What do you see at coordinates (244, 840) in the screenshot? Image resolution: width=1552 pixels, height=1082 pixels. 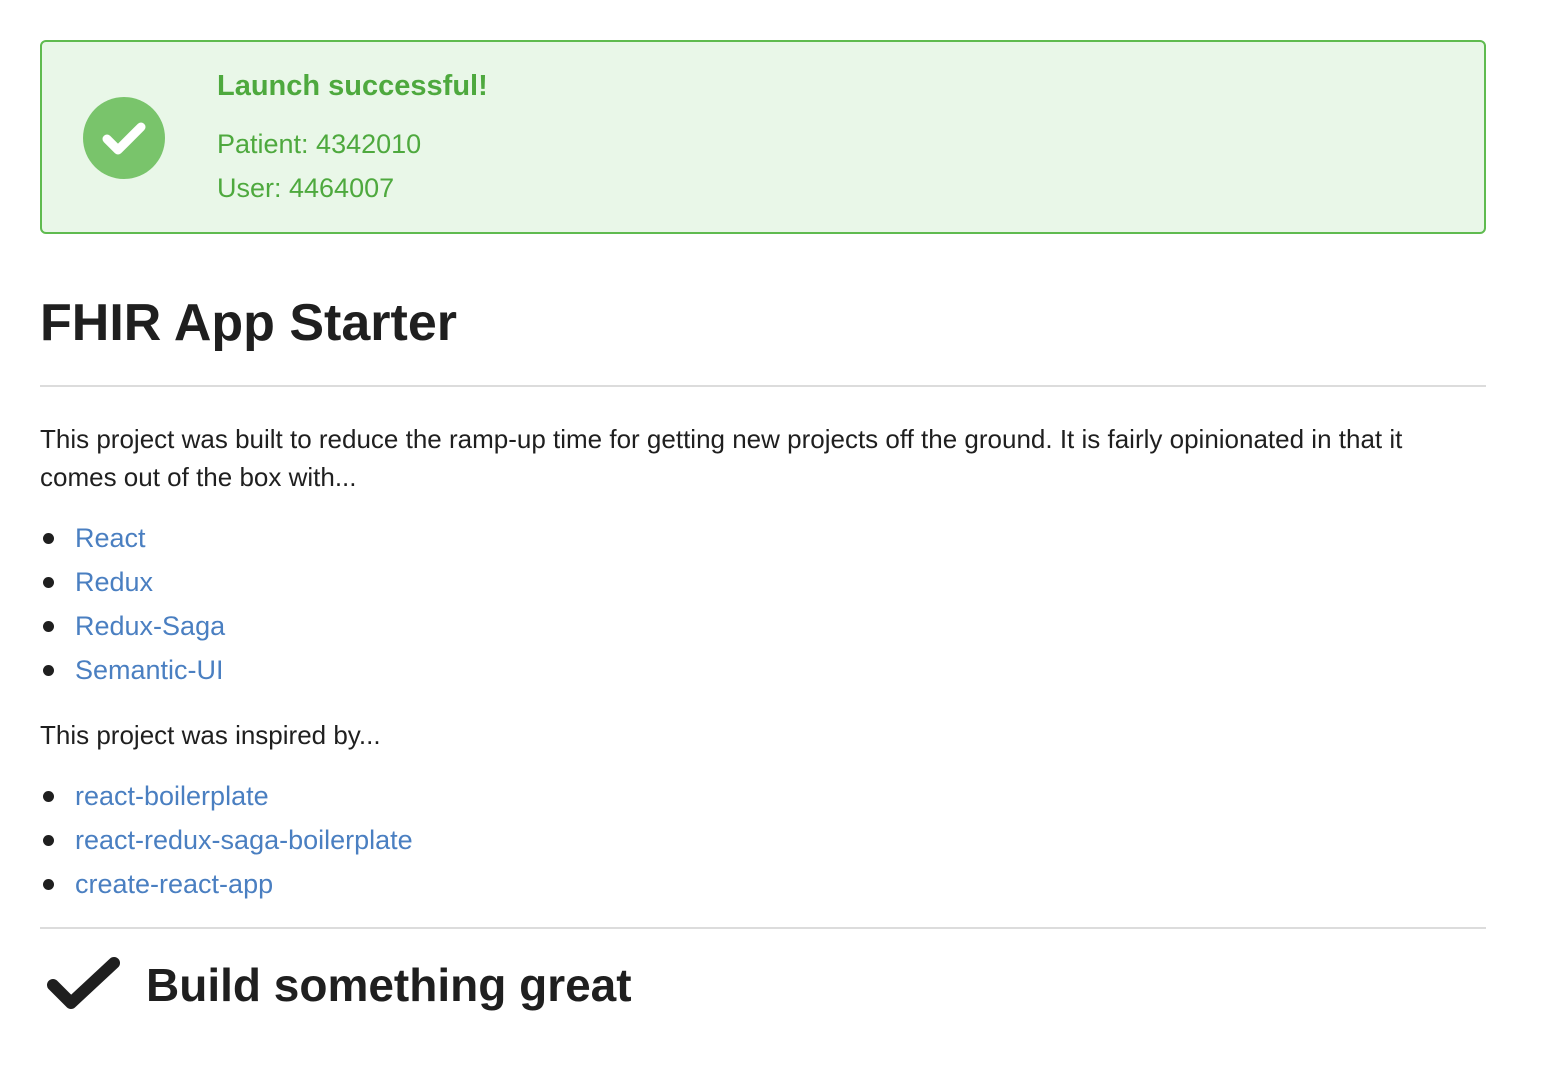 I see `link-react-redux-saga-boilerplate: react-redux-saga-boilerplate` at bounding box center [244, 840].